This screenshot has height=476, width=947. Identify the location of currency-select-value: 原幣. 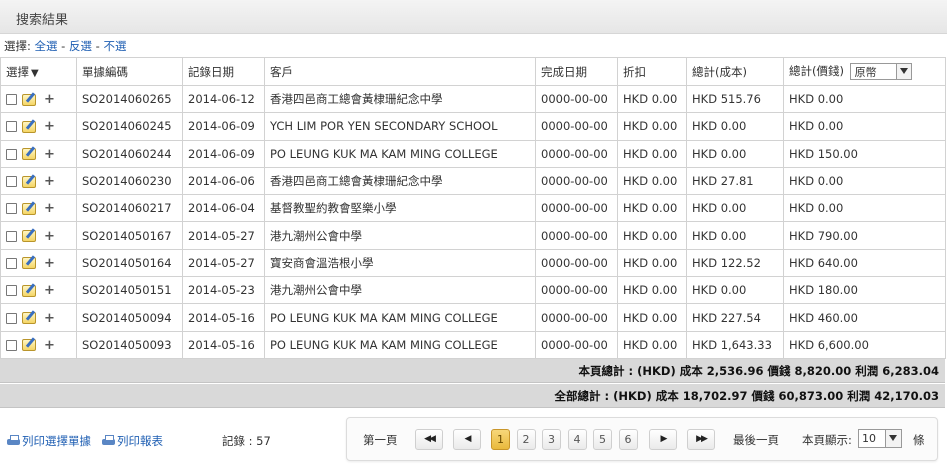
(865, 72).